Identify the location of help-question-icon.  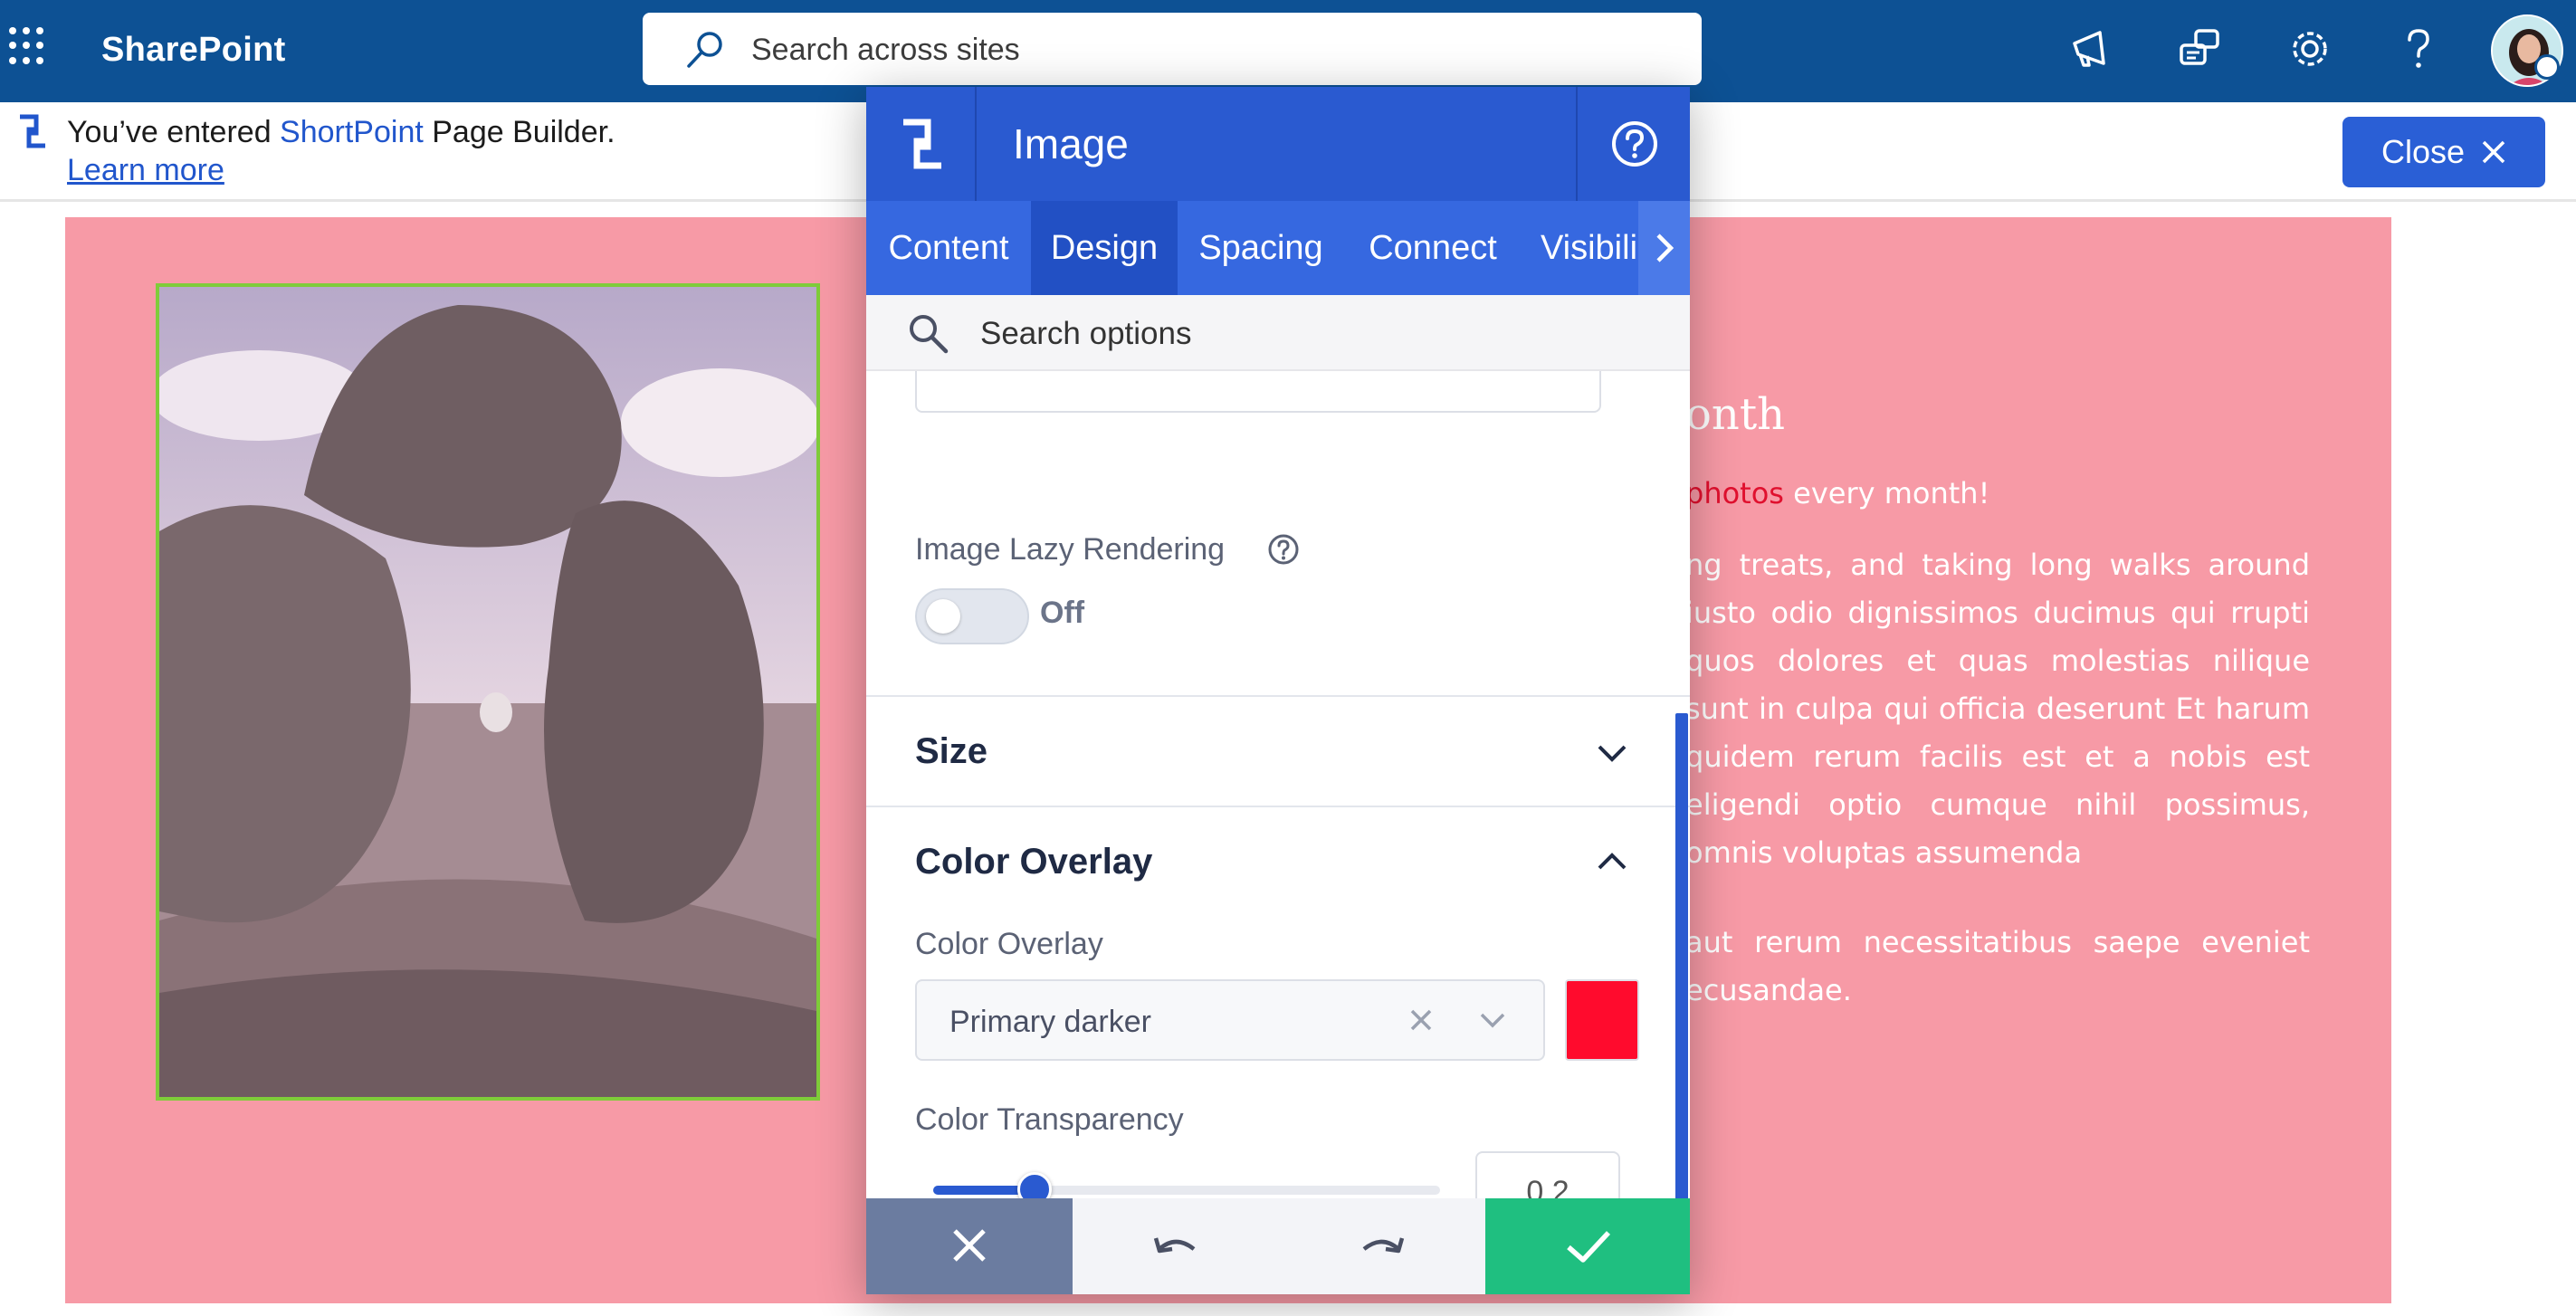
(2418, 49).